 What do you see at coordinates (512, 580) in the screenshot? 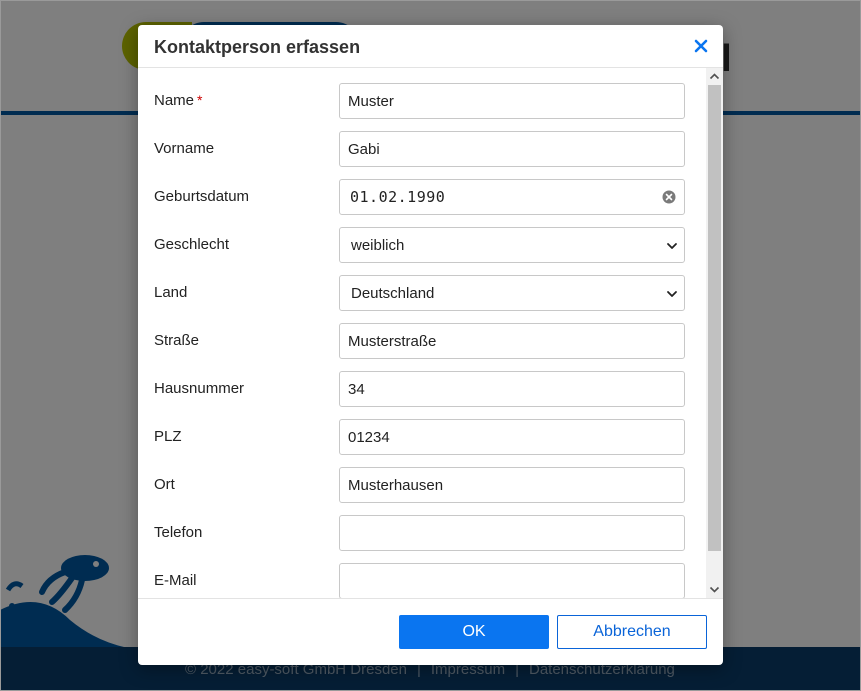
I see `email-input` at bounding box center [512, 580].